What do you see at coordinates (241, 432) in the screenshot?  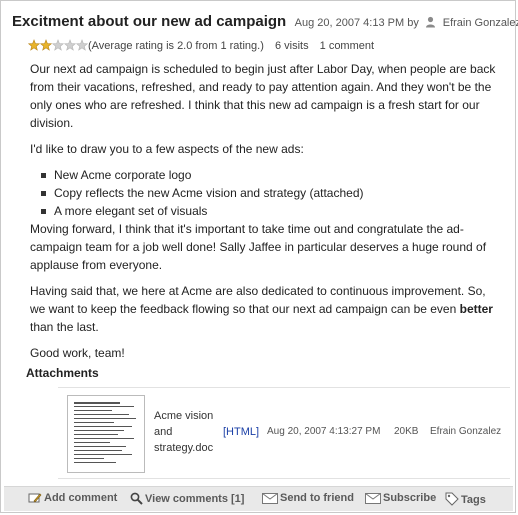 I see `attachment-html-link: [HTML]` at bounding box center [241, 432].